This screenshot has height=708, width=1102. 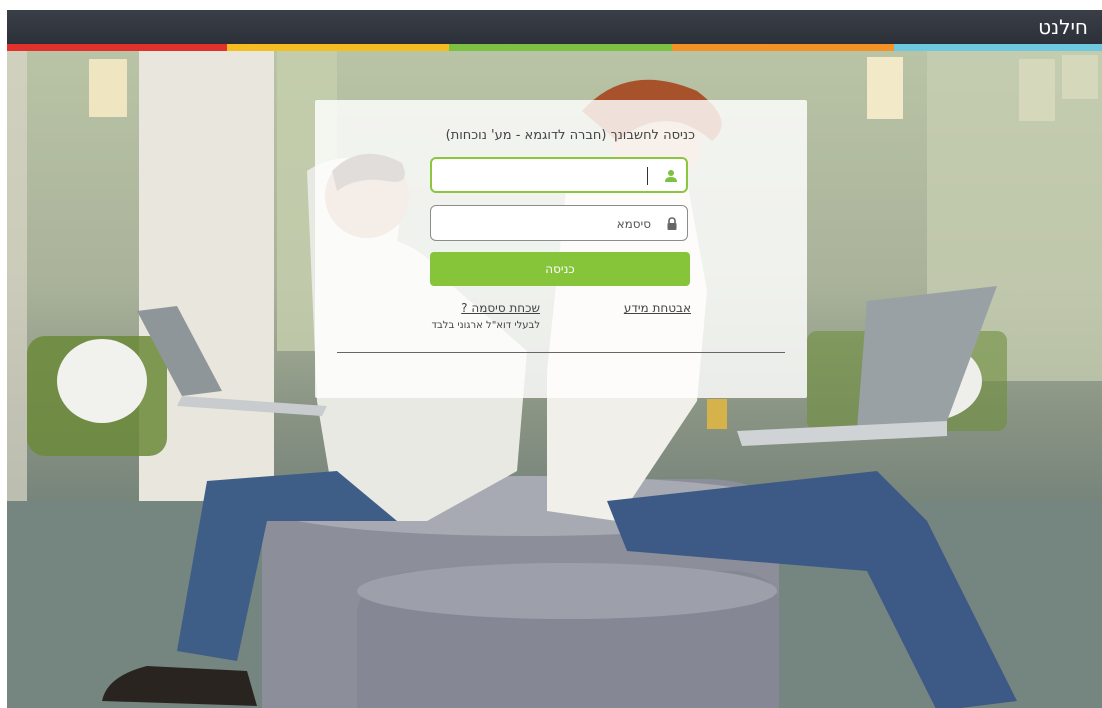 I want to click on forgot-password-note: לבעלי דוא"ל ארגוני בלבד, so click(x=485, y=325).